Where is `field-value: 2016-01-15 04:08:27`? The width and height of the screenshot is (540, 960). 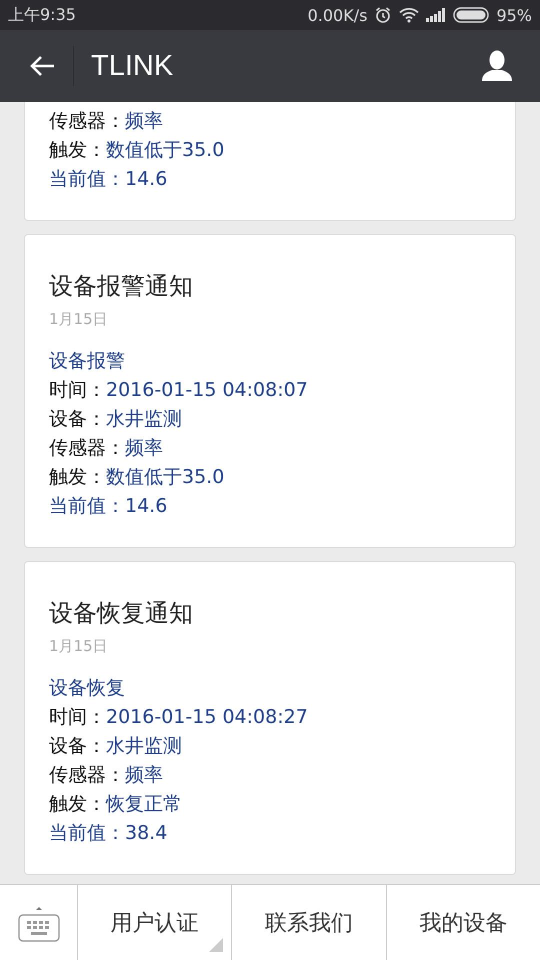 field-value: 2016-01-15 04:08:27 is located at coordinates (207, 717).